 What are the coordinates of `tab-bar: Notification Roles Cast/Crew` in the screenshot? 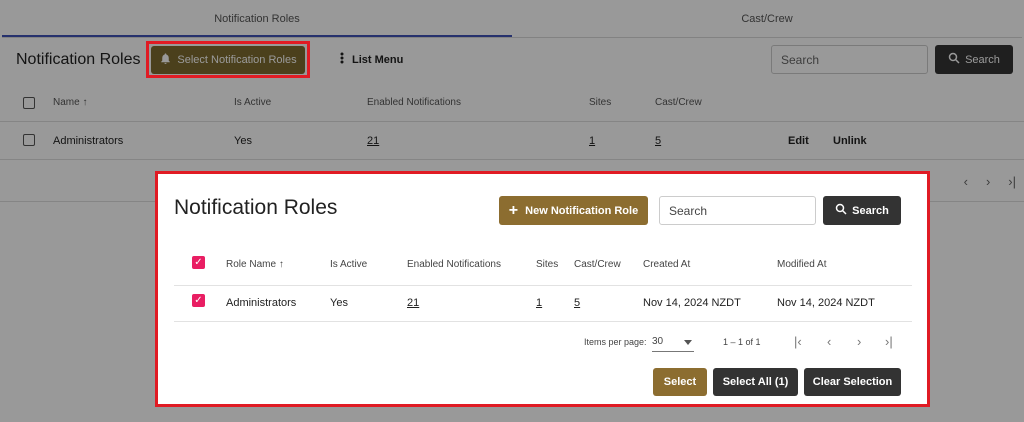 It's located at (512, 20).